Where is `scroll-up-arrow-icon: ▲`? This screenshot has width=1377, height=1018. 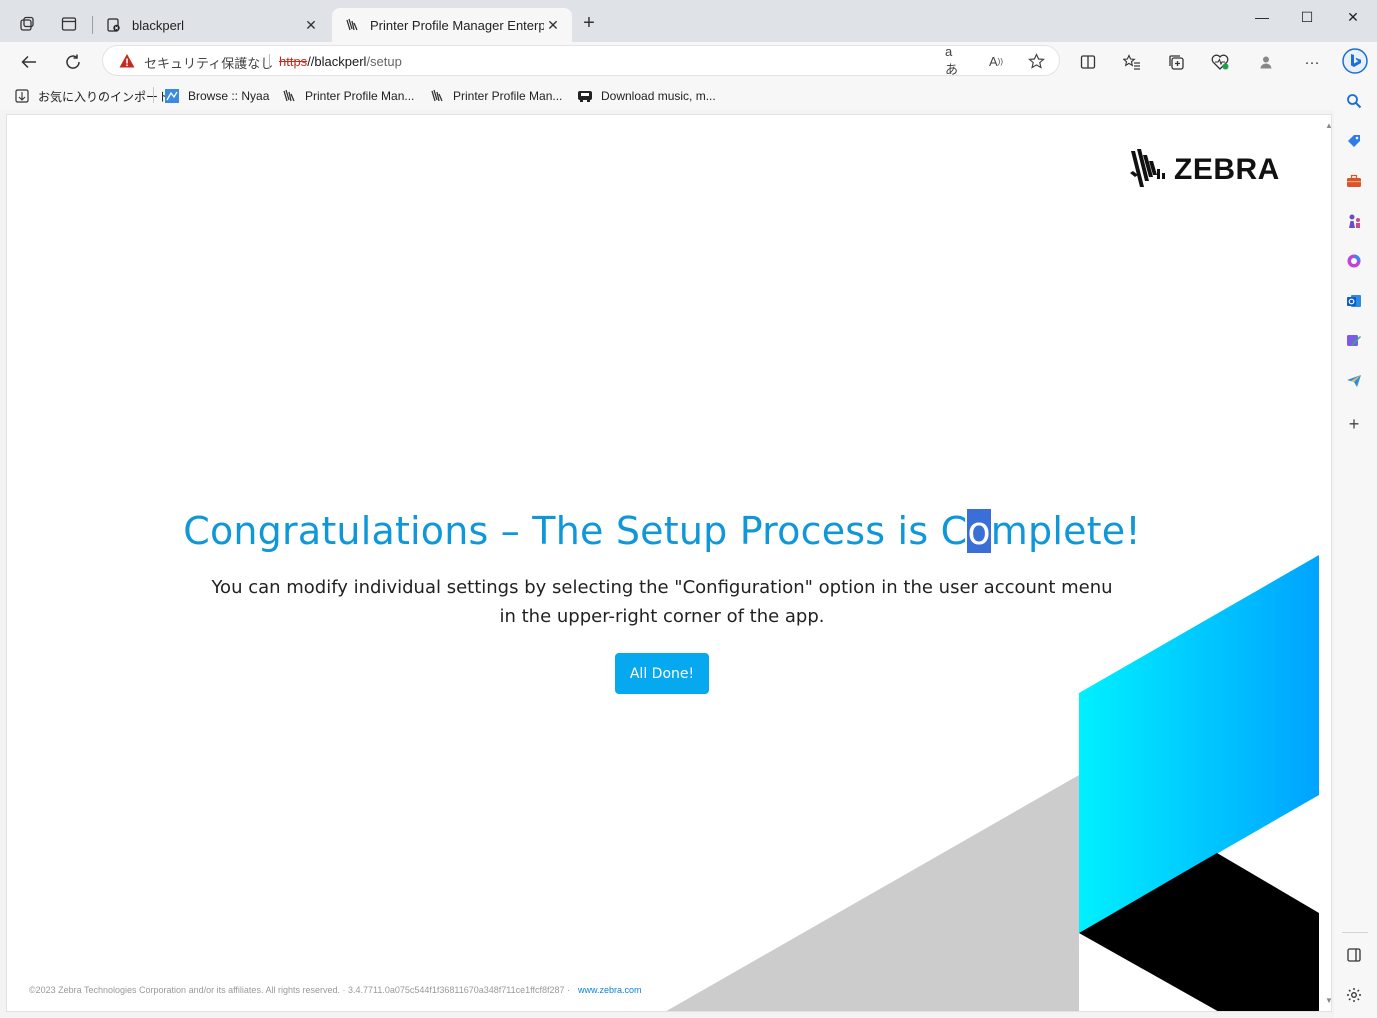
scroll-up-arrow-icon: ▲ is located at coordinates (1328, 125).